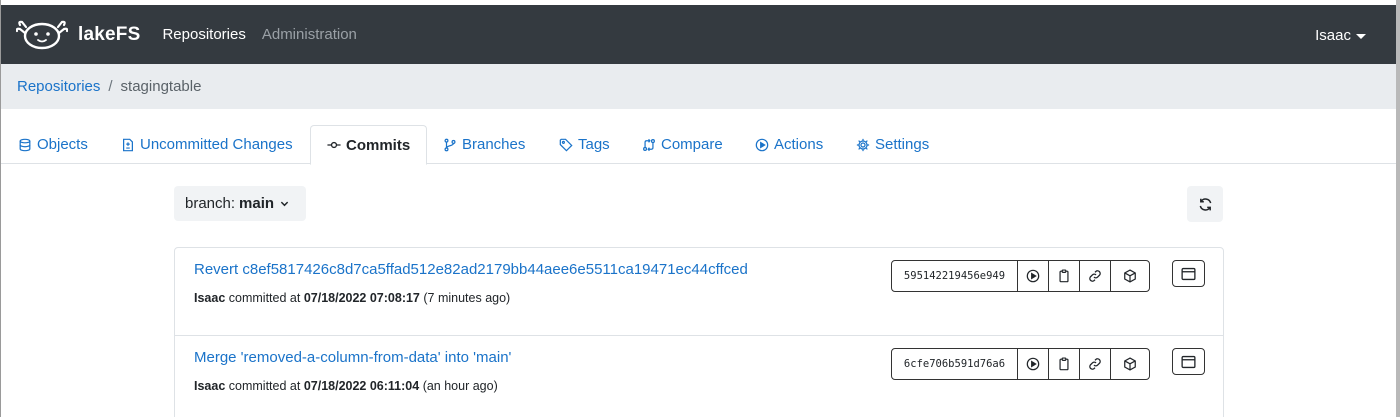 The height and width of the screenshot is (417, 1400). What do you see at coordinates (1333, 35) in the screenshot?
I see `user-name: Isaac` at bounding box center [1333, 35].